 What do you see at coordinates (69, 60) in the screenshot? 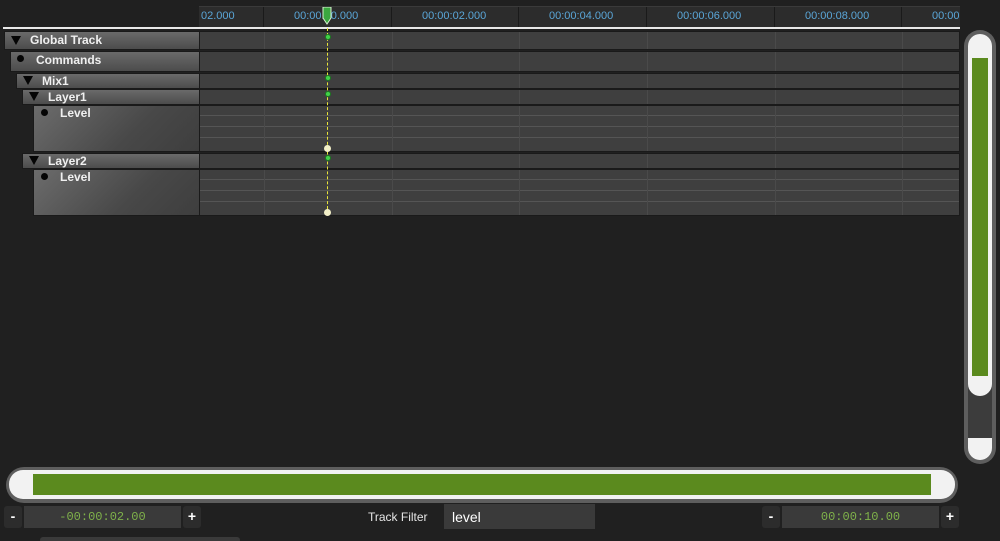
I see `track-label: Commands` at bounding box center [69, 60].